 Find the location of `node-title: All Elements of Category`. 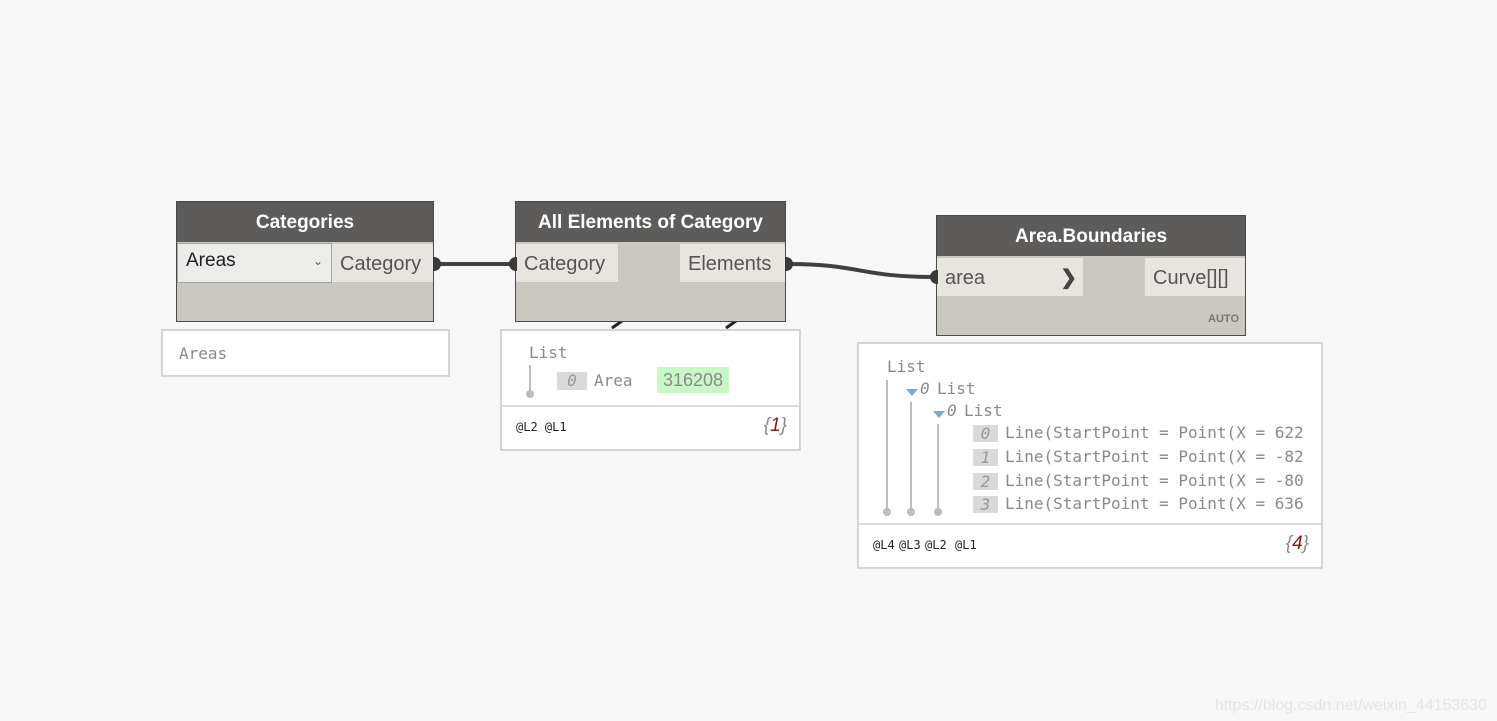

node-title: All Elements of Category is located at coordinates (650, 222).